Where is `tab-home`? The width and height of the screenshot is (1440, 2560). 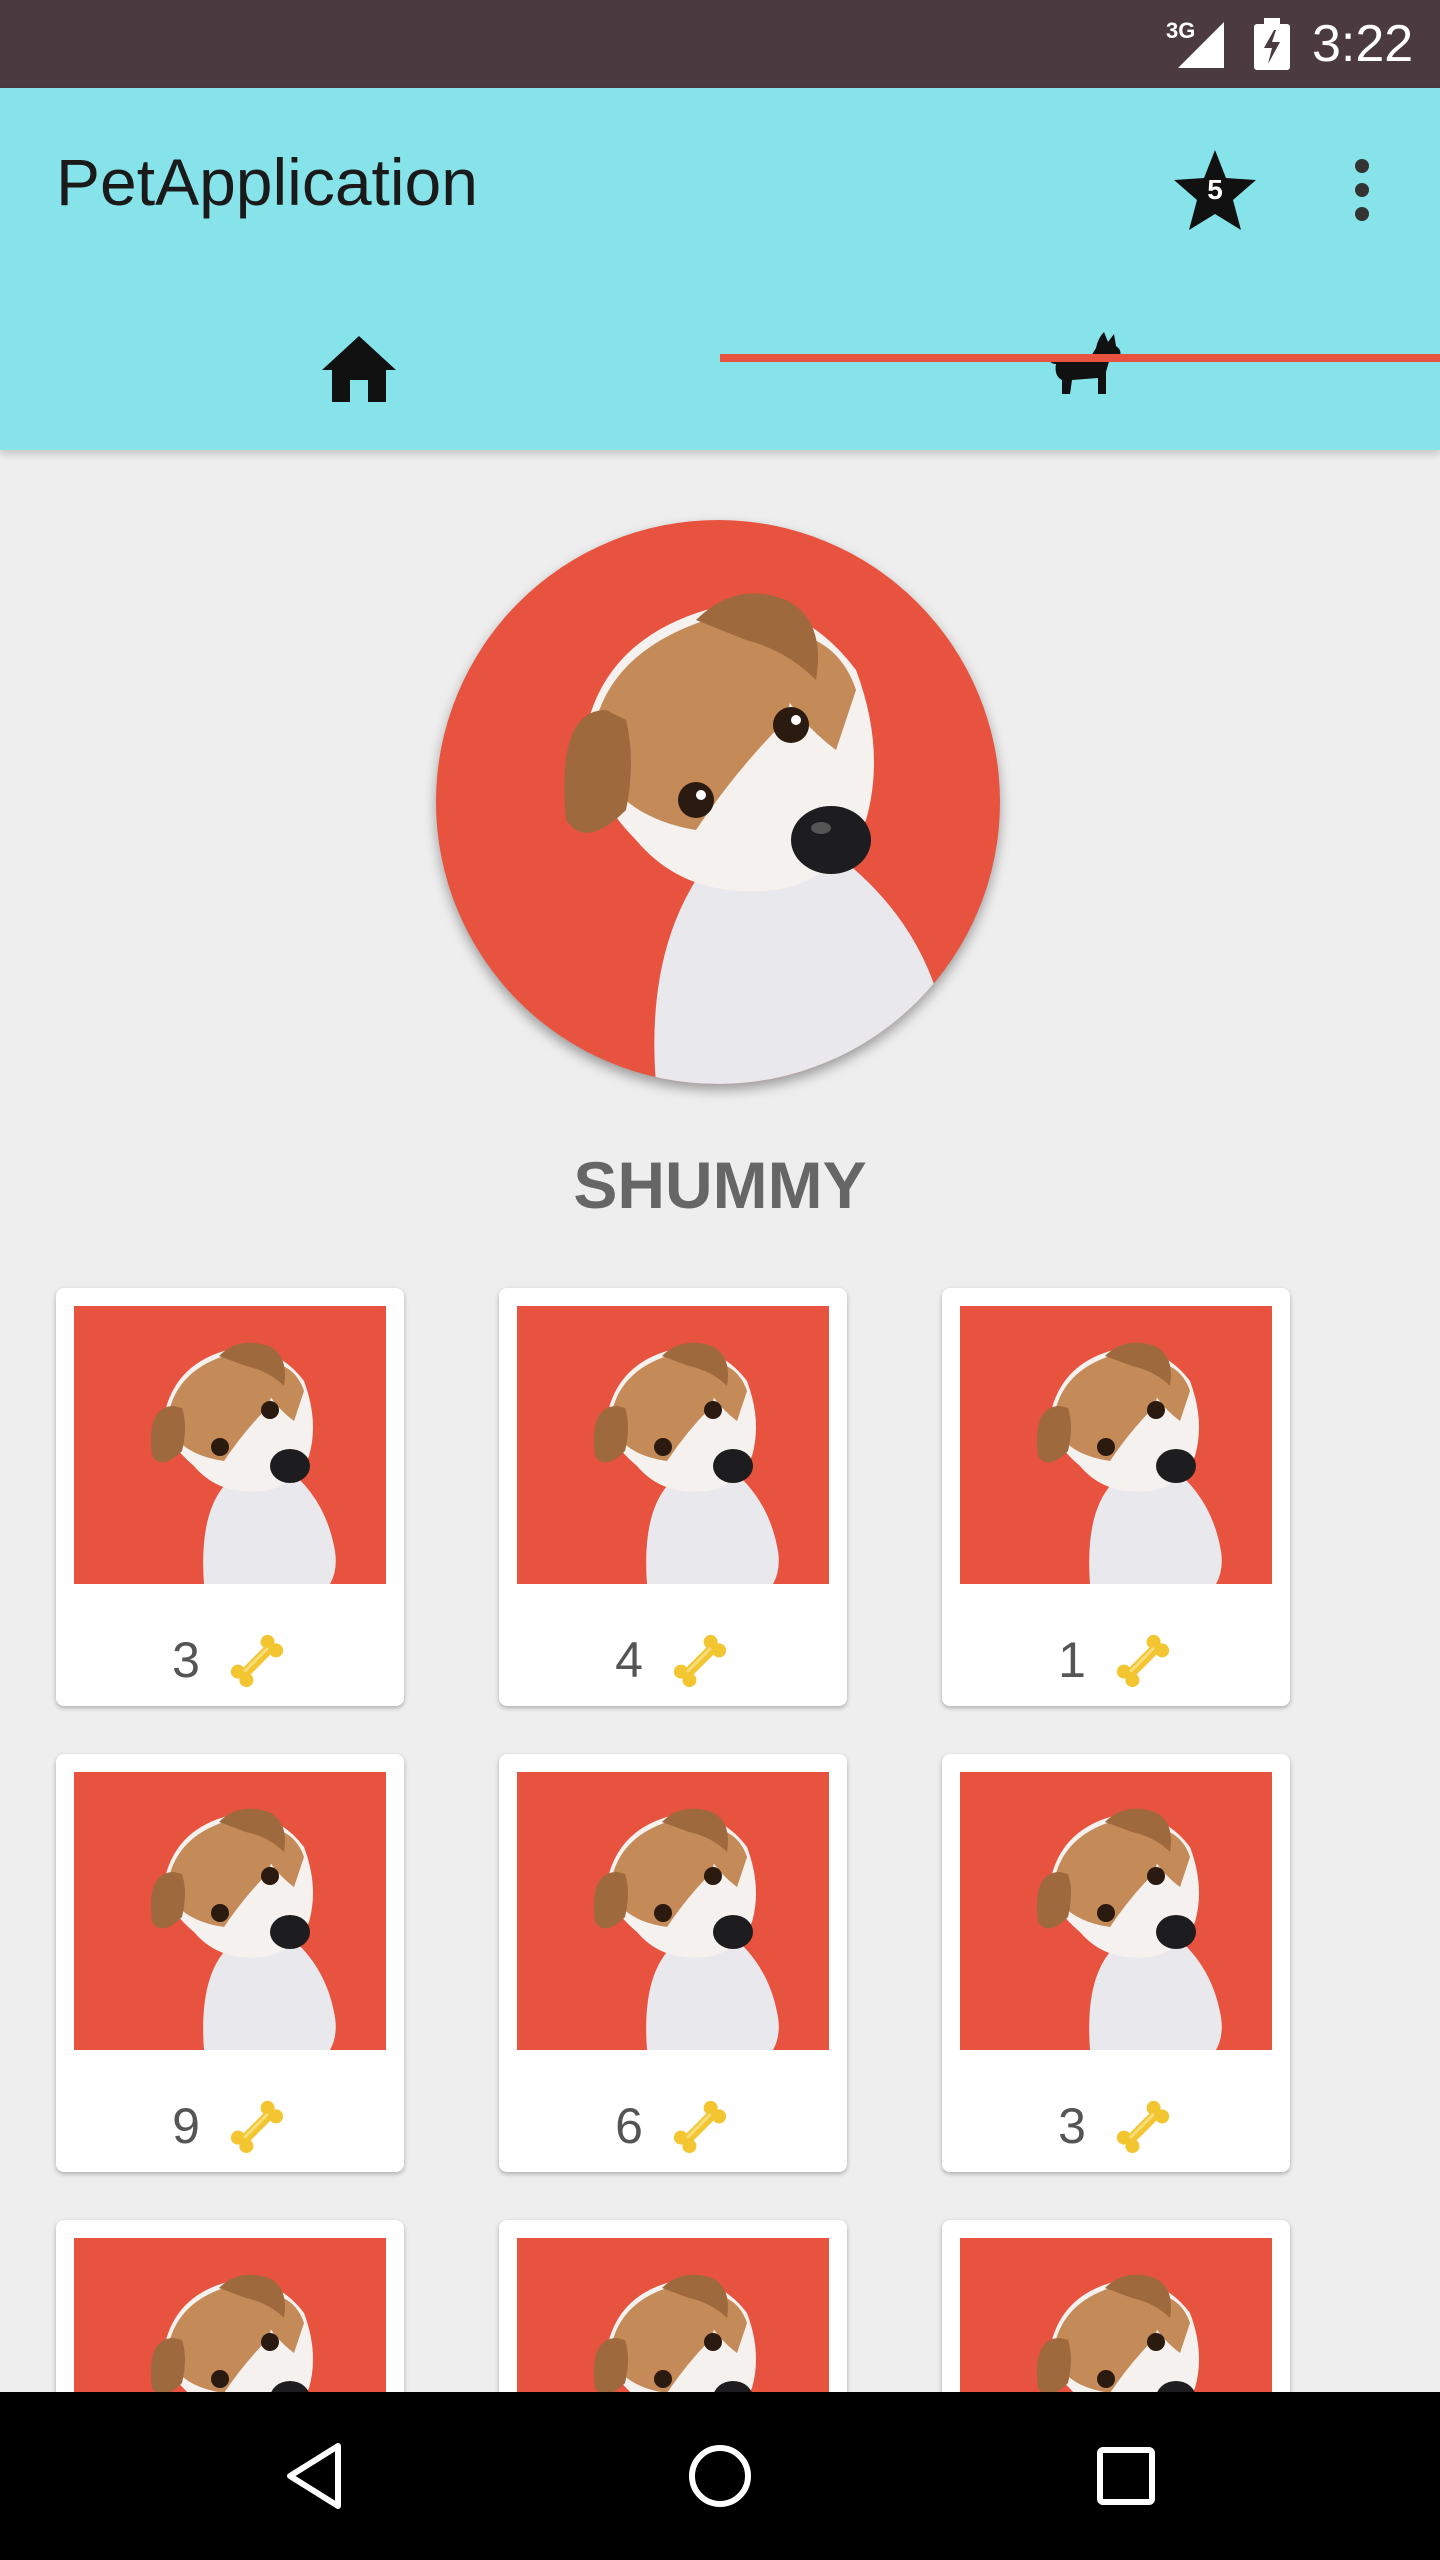
tab-home is located at coordinates (360, 369).